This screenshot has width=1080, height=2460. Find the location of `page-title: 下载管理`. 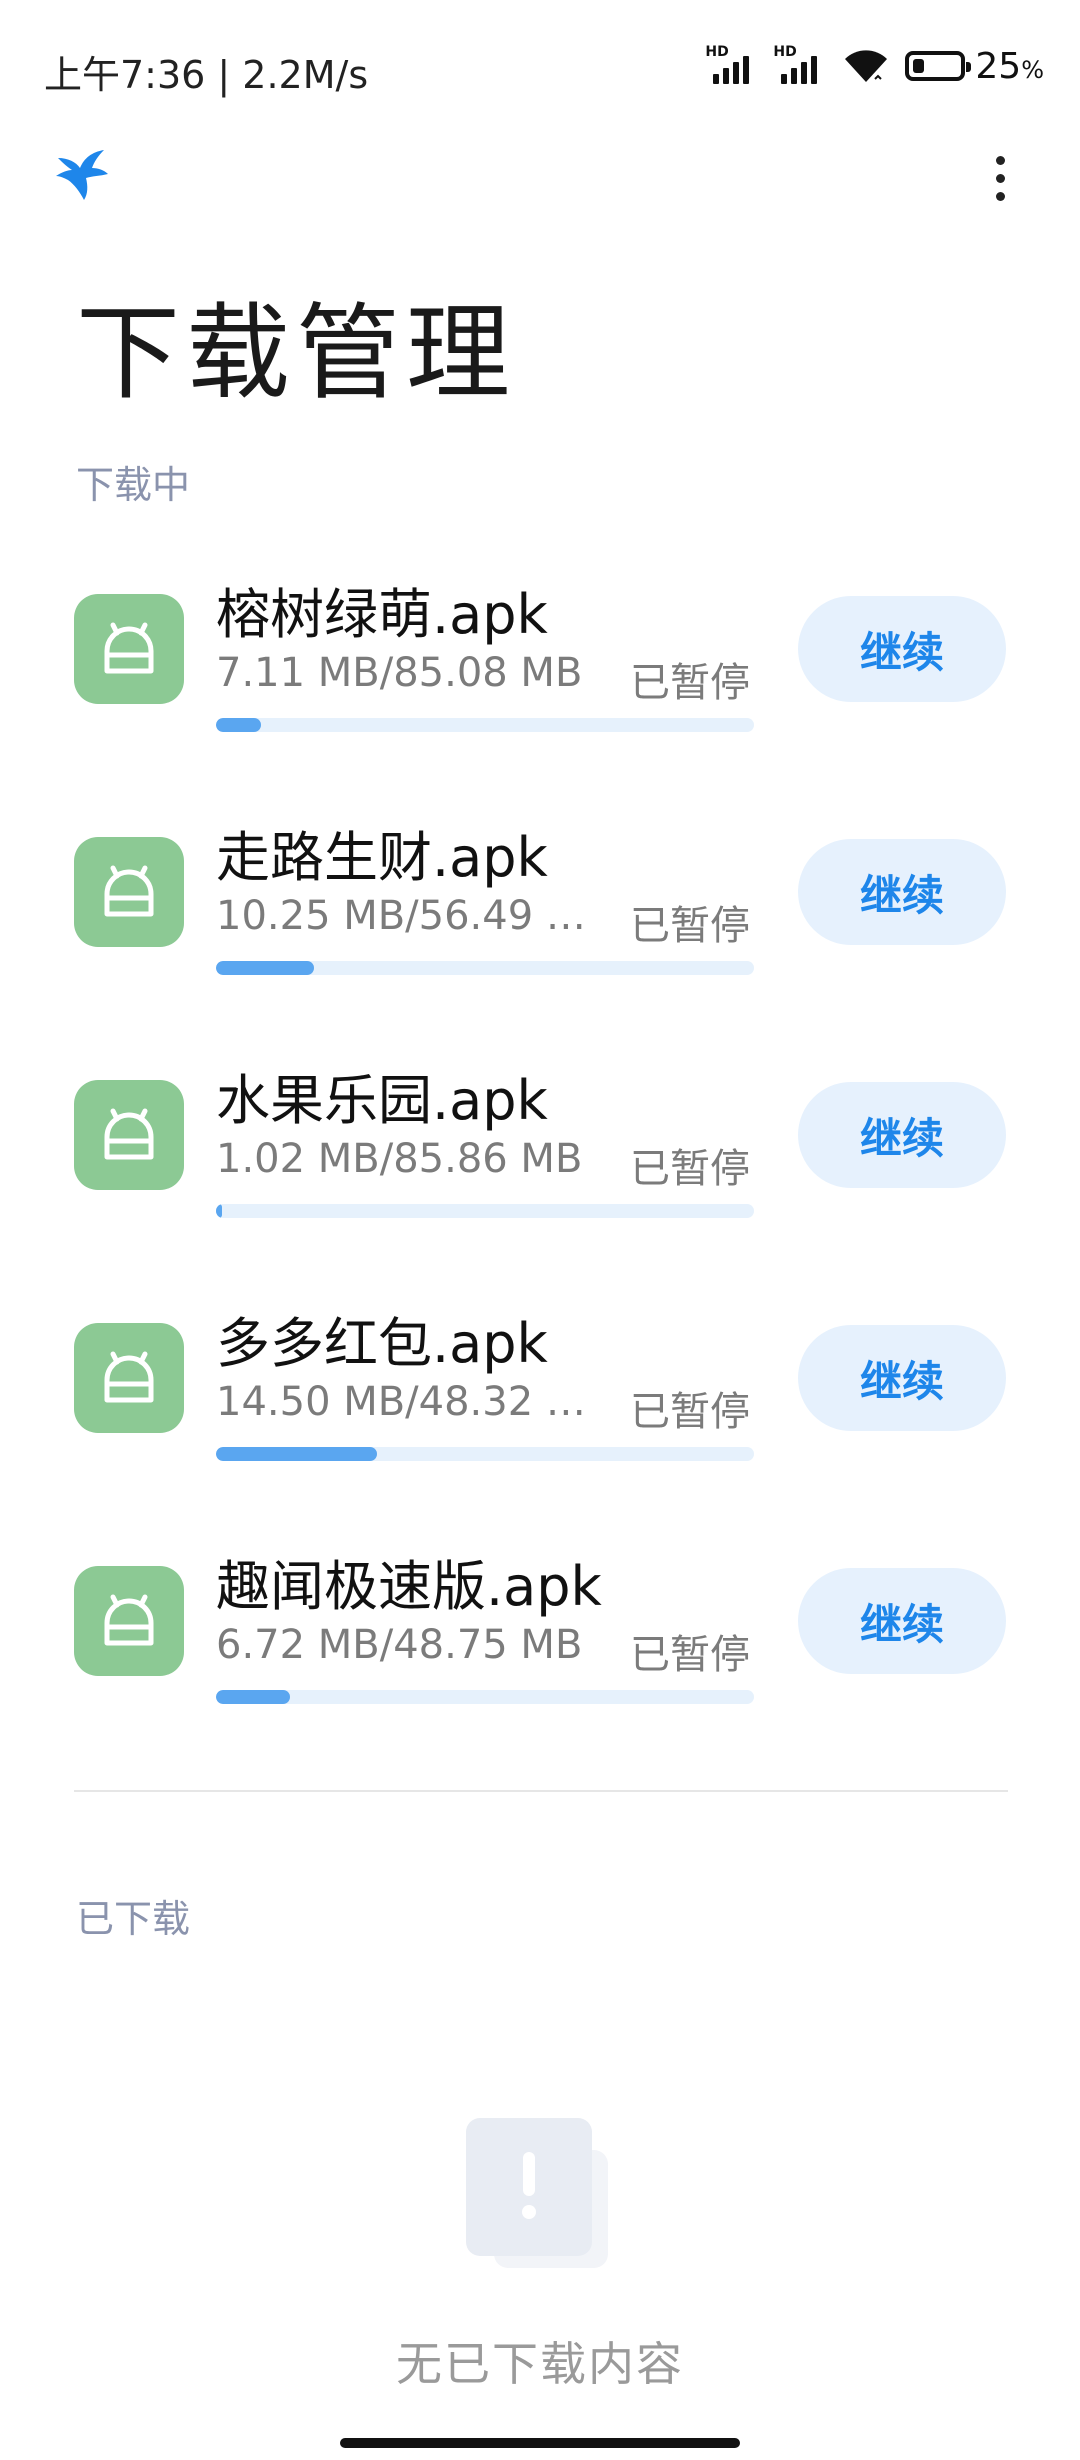

page-title: 下载管理 is located at coordinates (296, 353).